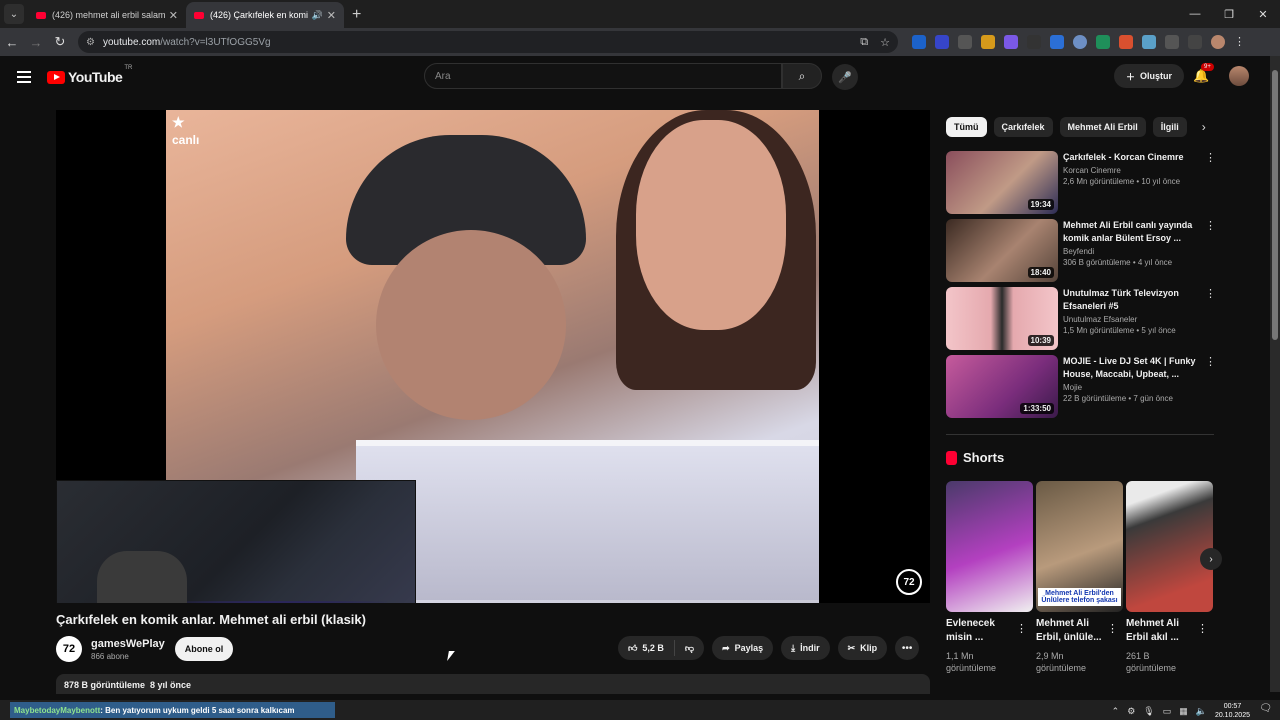 This screenshot has width=1280, height=720. Describe the element at coordinates (1229, 14) in the screenshot. I see `restore-icon: ❐` at that location.